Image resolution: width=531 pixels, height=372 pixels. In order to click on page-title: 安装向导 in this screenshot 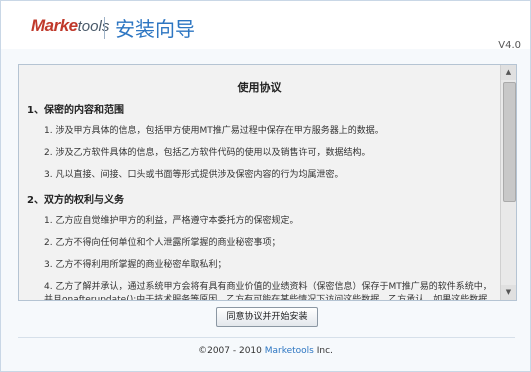, I will do `click(155, 29)`.